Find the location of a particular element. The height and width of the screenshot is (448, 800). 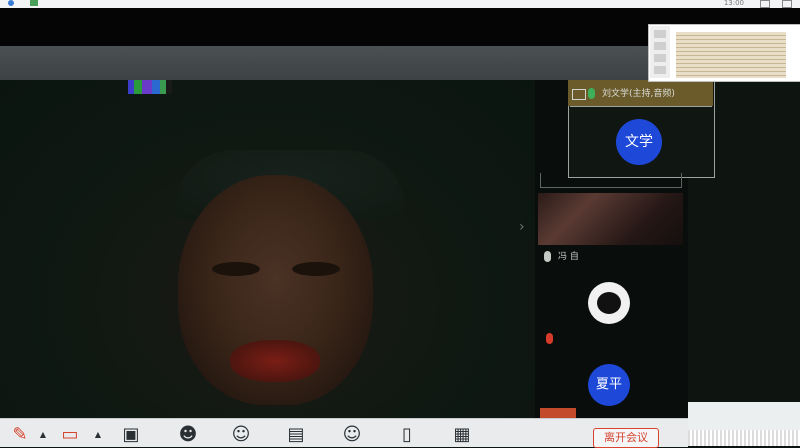

document-page is located at coordinates (731, 55).